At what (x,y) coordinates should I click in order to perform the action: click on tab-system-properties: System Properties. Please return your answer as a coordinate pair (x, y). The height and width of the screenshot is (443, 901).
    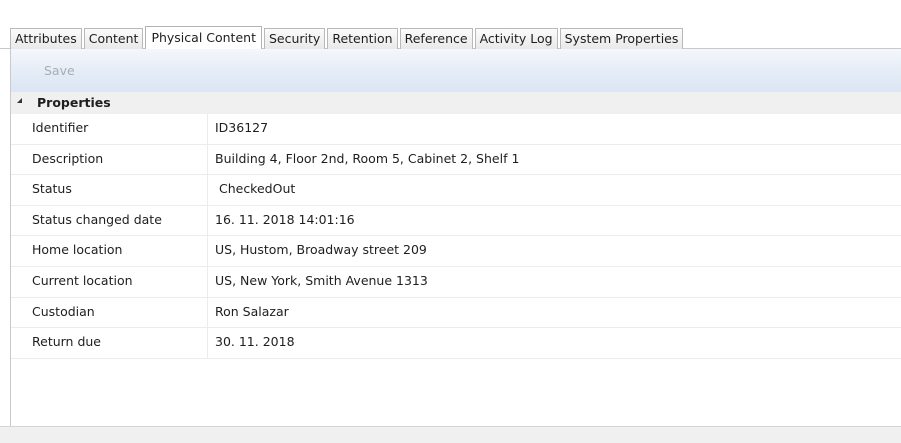
    Looking at the image, I should click on (621, 38).